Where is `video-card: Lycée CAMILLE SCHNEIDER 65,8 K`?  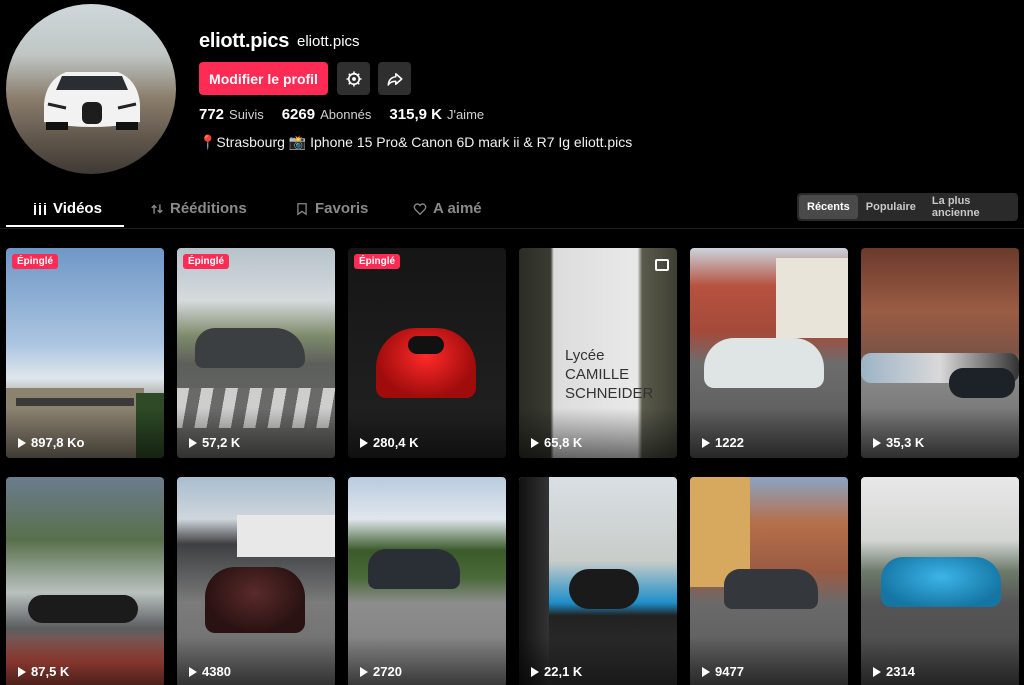 video-card: Lycée CAMILLE SCHNEIDER 65,8 K is located at coordinates (598, 353).